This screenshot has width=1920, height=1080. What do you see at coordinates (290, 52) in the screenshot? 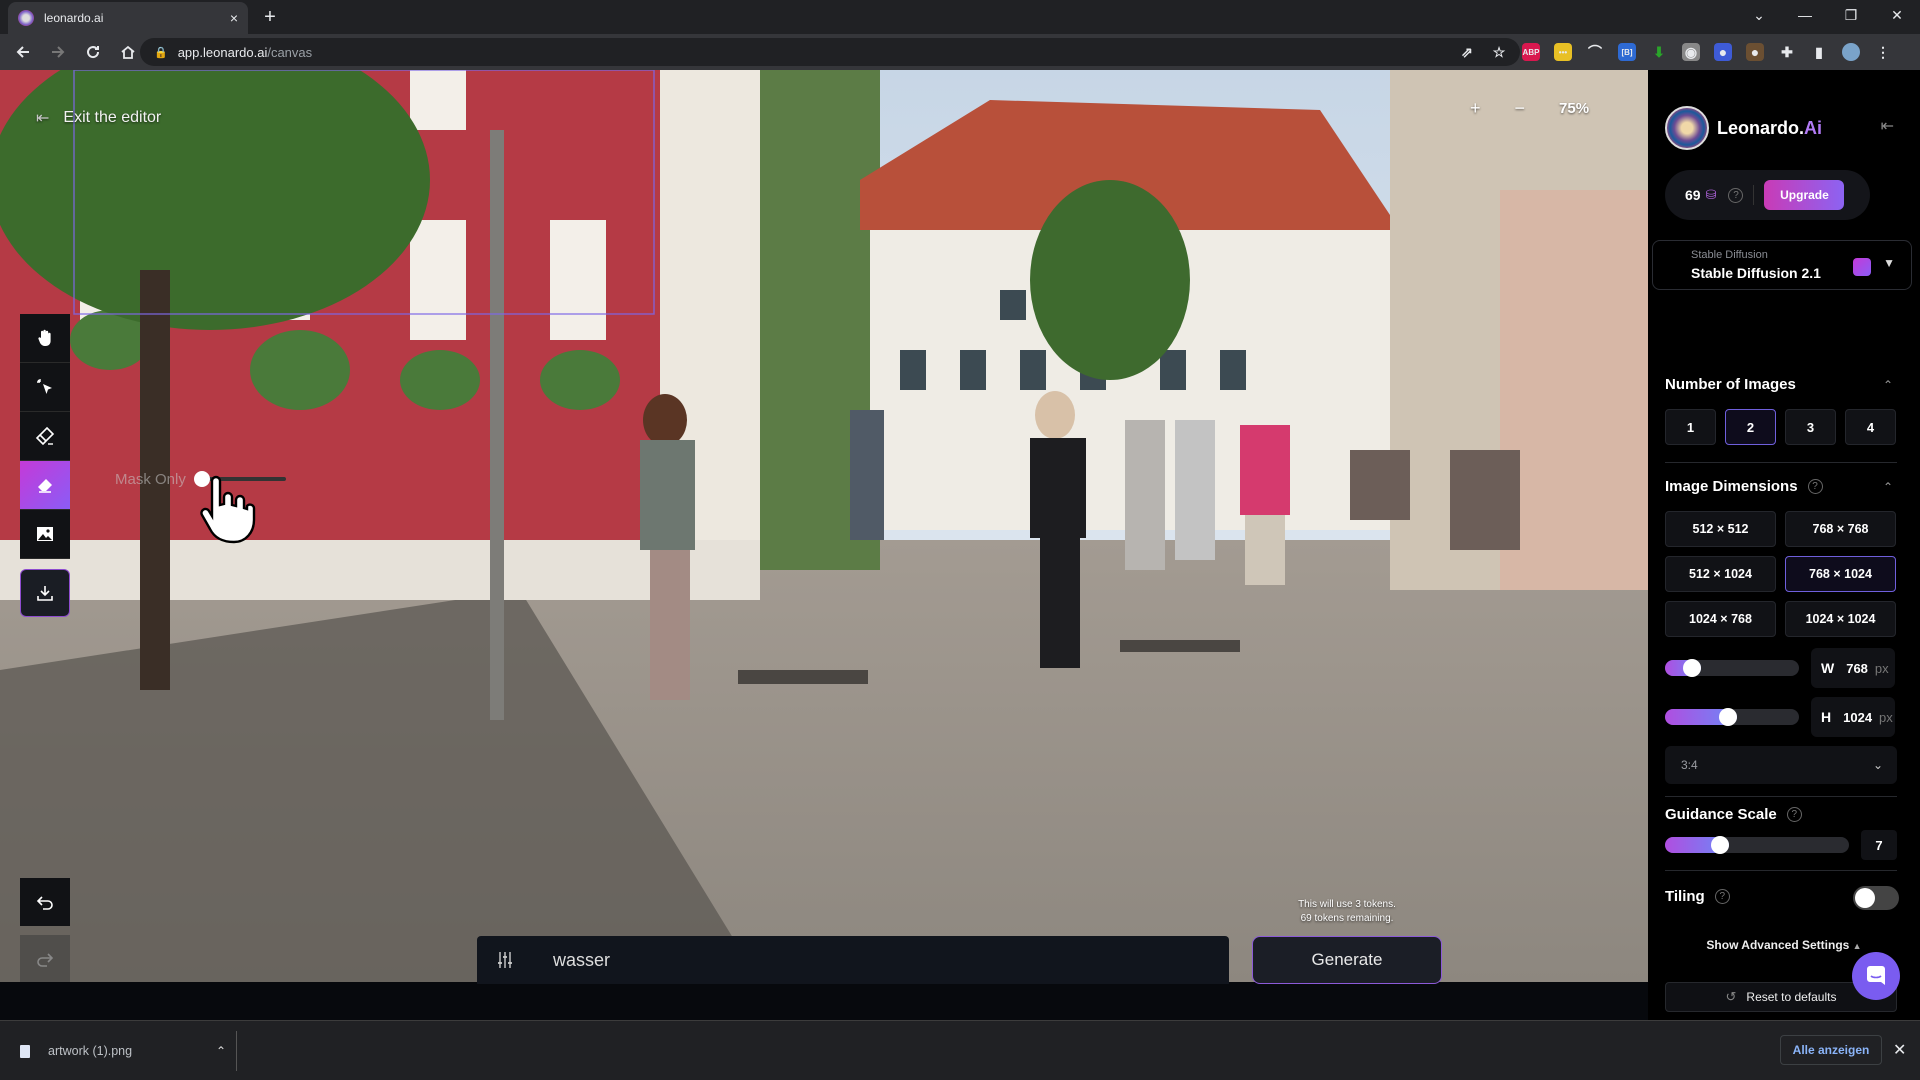
I see `url-path: /canvas` at bounding box center [290, 52].